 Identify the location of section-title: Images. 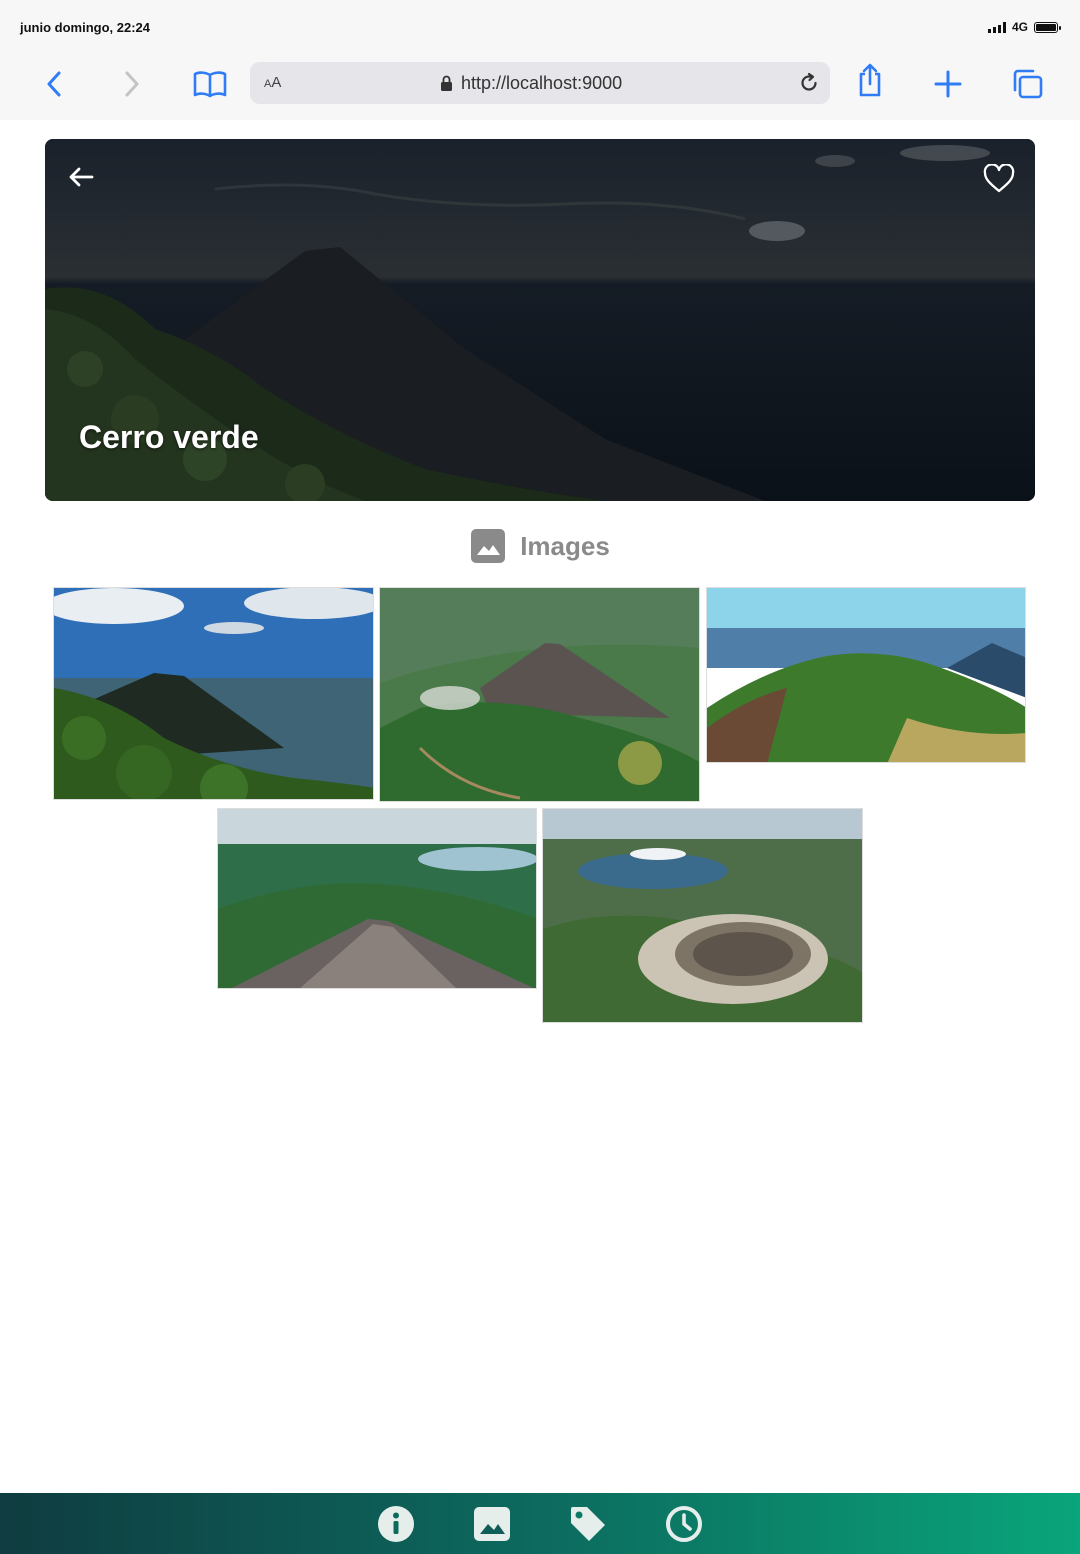
(565, 545).